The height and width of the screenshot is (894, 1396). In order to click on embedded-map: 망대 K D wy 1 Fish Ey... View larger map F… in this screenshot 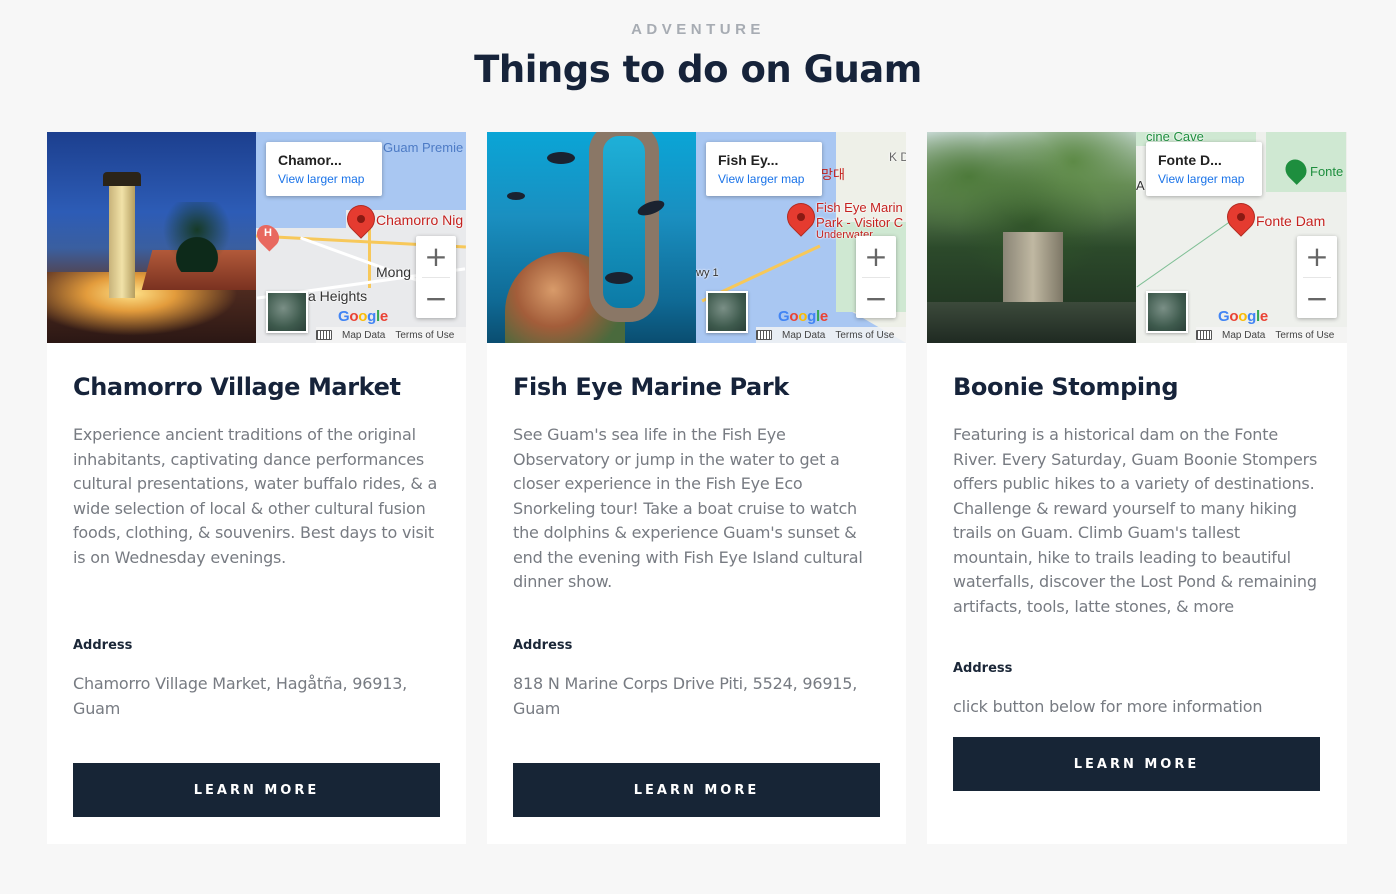, I will do `click(801, 237)`.